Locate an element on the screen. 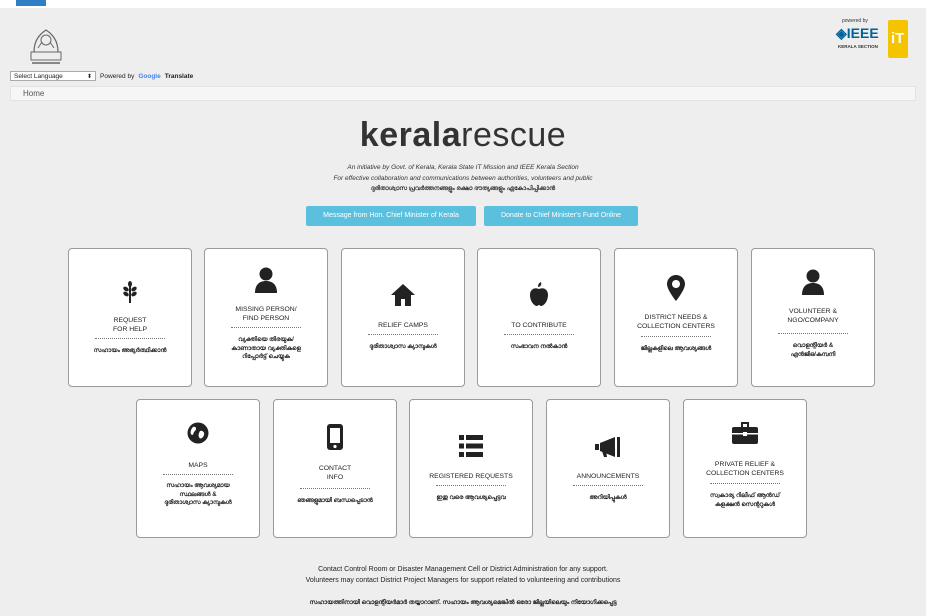 This screenshot has height=616, width=926. card-title: ANNOUNCEMENTS is located at coordinates (608, 476).